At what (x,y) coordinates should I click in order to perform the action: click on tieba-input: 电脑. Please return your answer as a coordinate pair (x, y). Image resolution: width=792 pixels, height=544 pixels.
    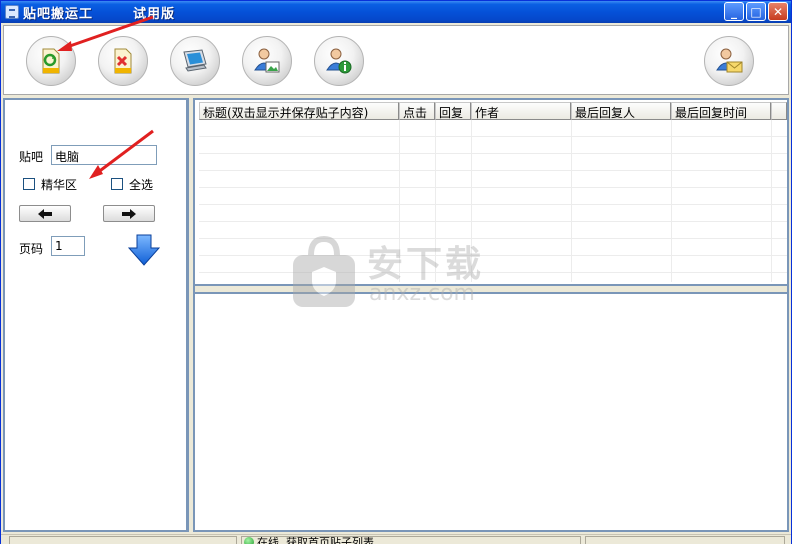
    Looking at the image, I should click on (104, 155).